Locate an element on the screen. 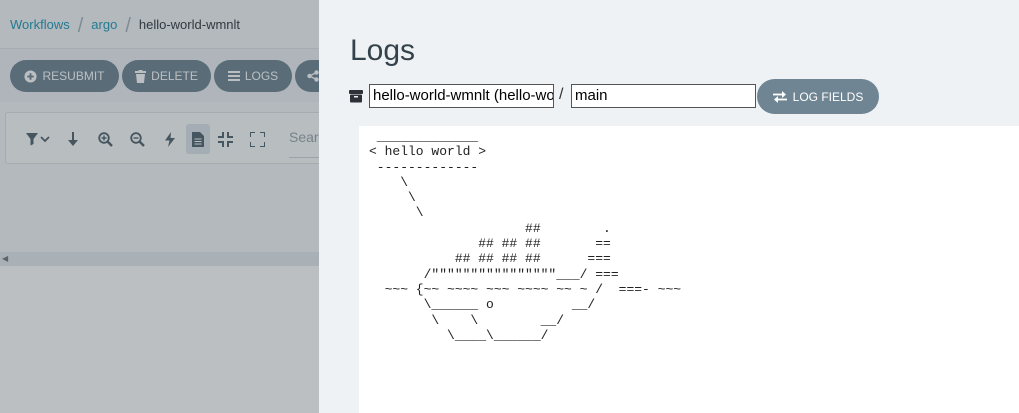 The width and height of the screenshot is (1019, 413). log-fields-button: LOG FIELDS is located at coordinates (818, 96).